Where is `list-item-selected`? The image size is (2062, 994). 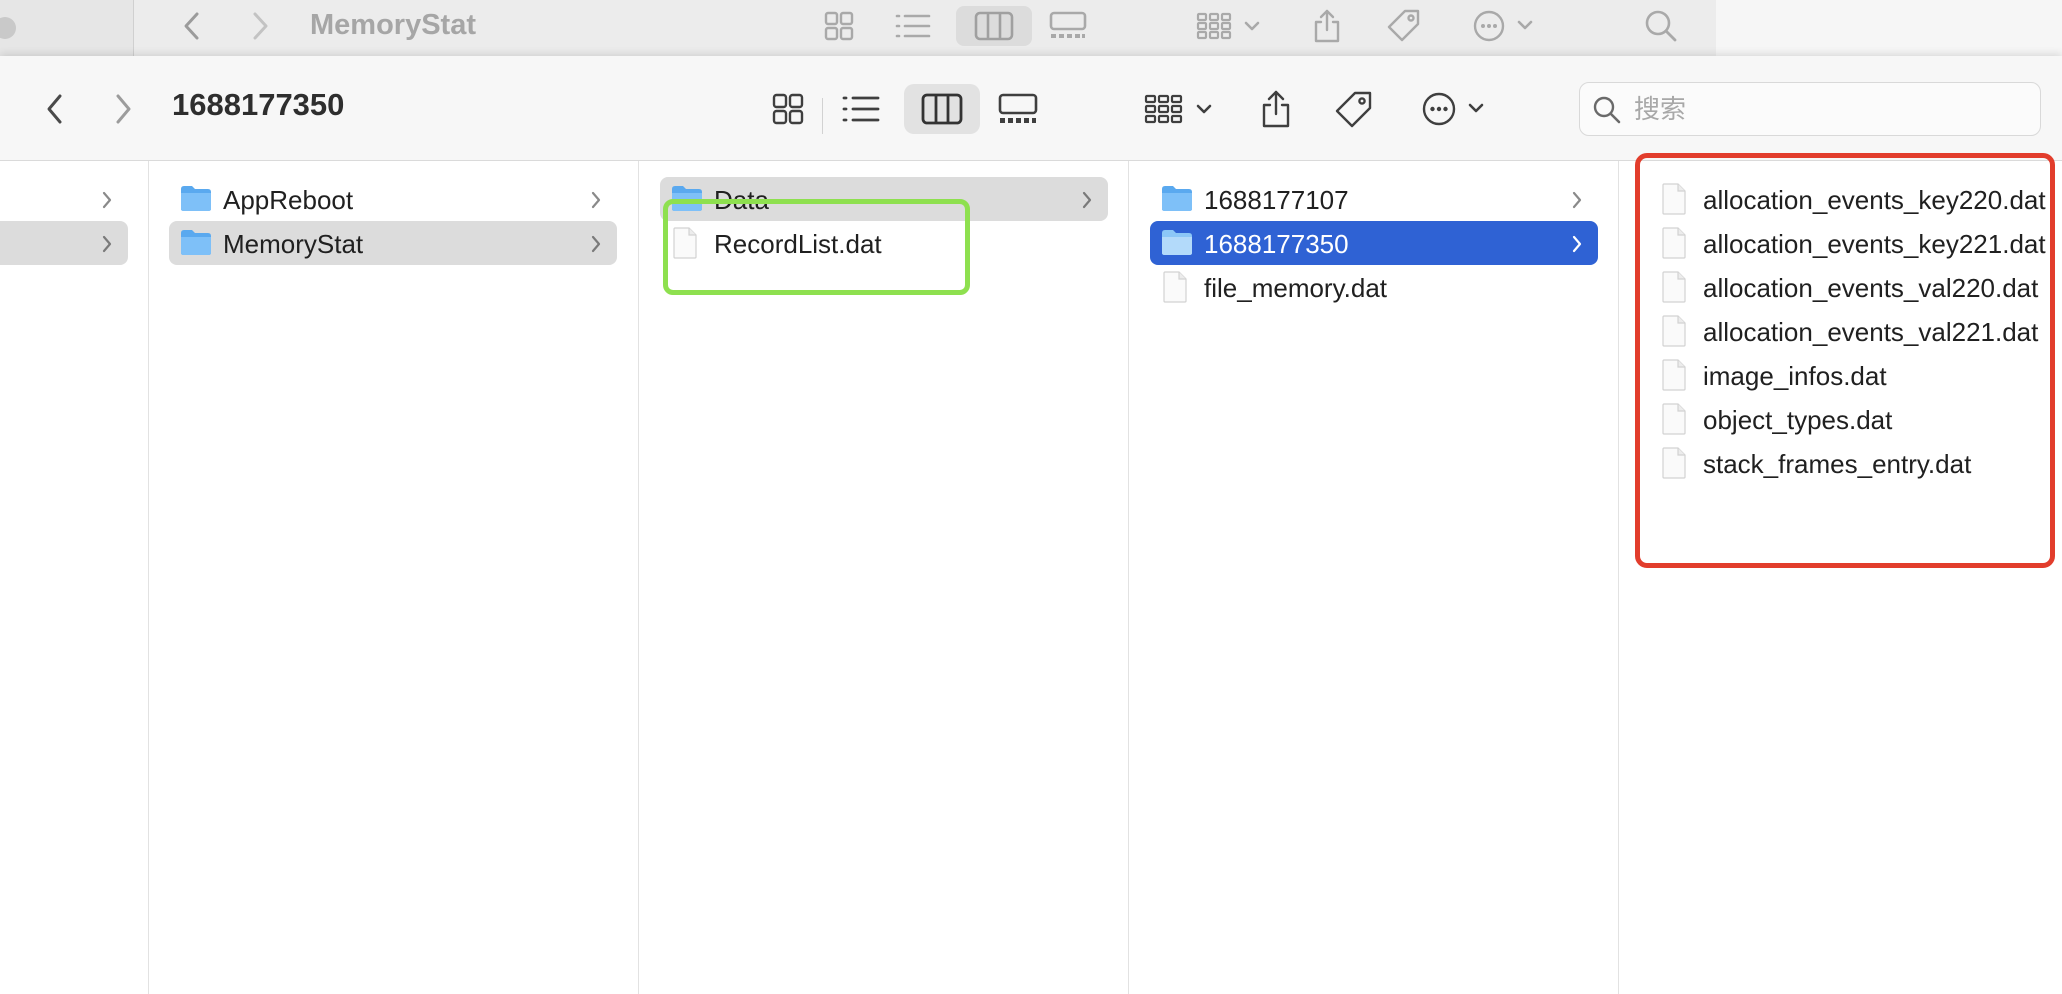
list-item-selected is located at coordinates (64, 243).